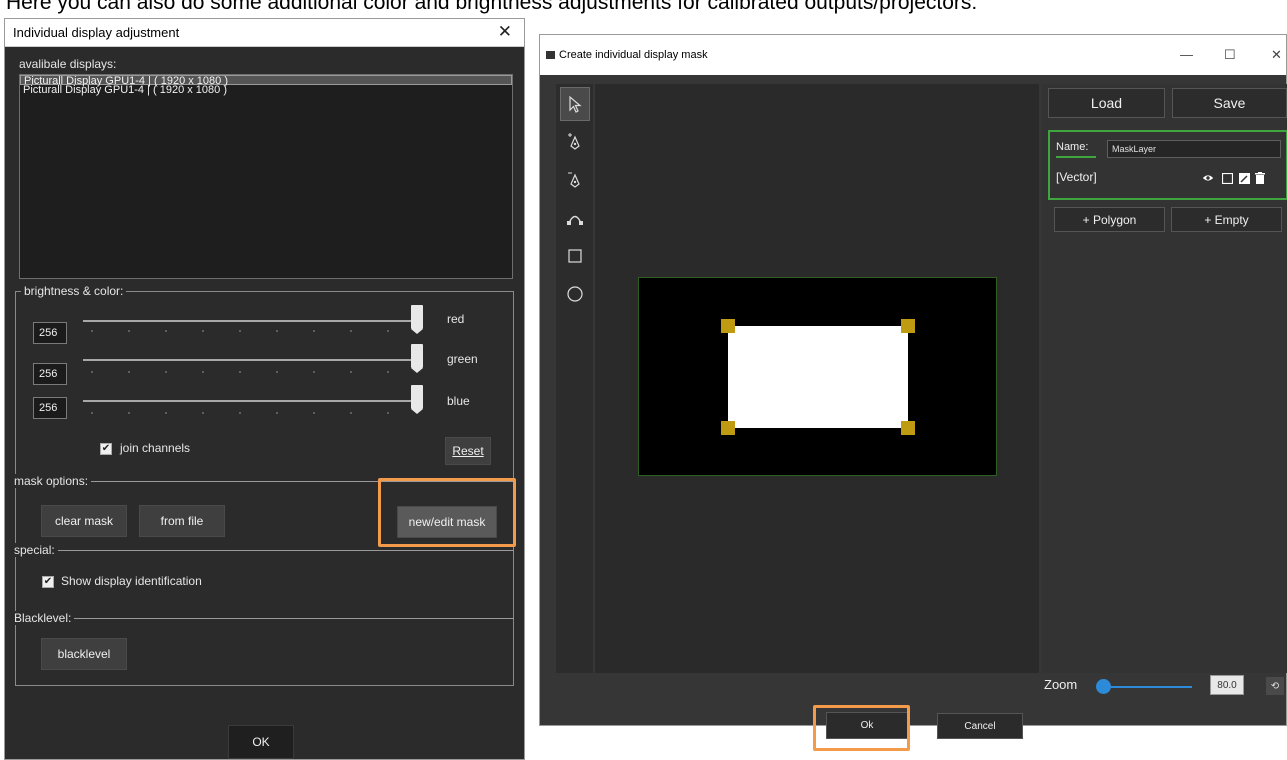  Describe the element at coordinates (1260, 178) in the screenshot. I see `trash-icon` at that location.